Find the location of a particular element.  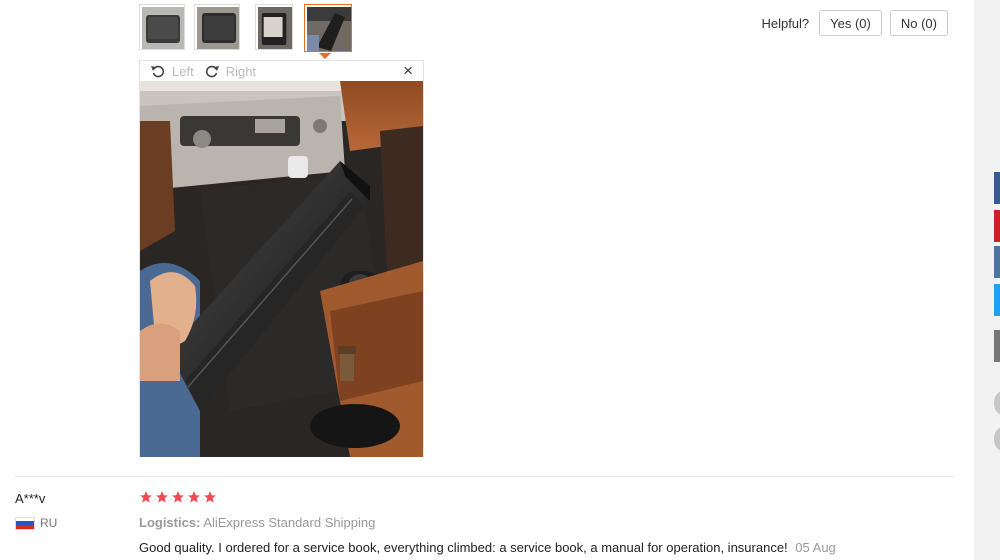

logistics-value: AliExpress Standard Shipping is located at coordinates (289, 522).